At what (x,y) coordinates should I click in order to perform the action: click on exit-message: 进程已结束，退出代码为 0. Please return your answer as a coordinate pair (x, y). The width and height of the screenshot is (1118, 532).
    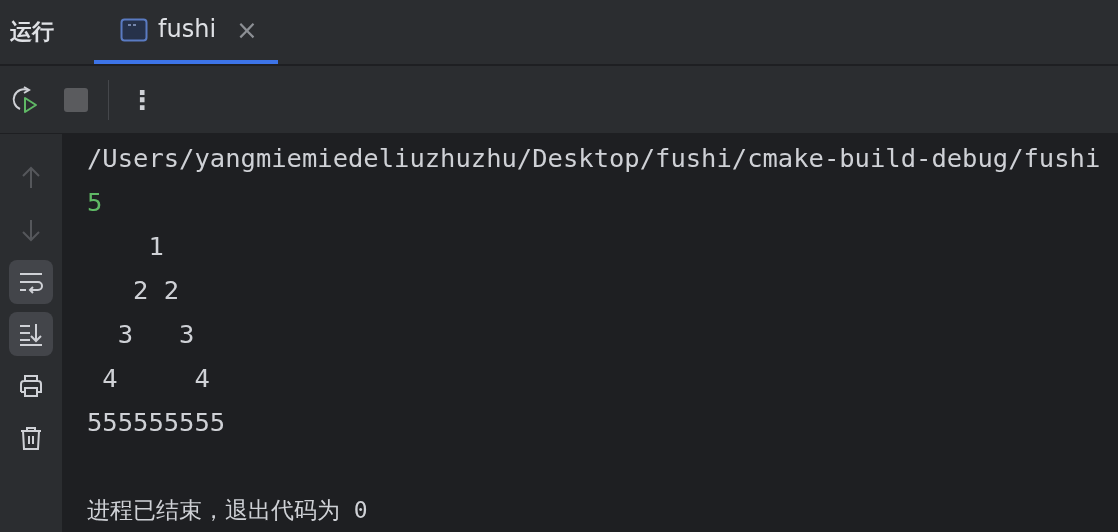
    Looking at the image, I should click on (228, 510).